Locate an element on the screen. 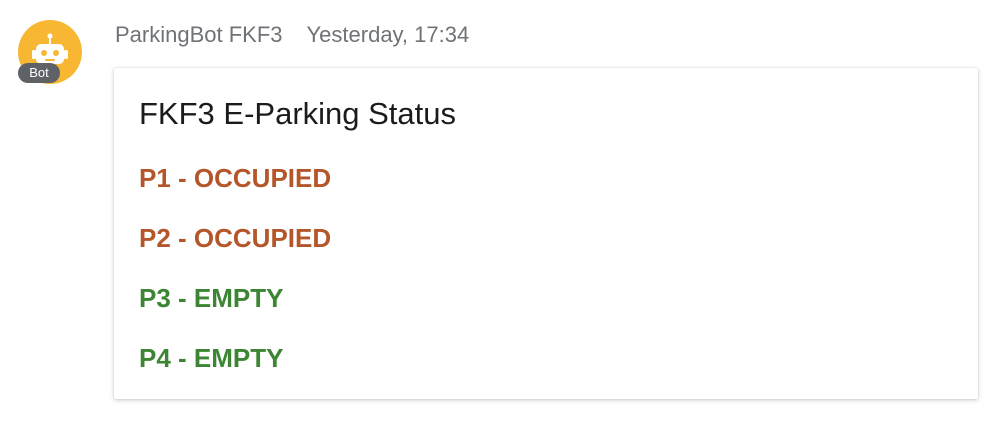 The height and width of the screenshot is (424, 1000). message-header: ParkingBot FKF3 Yesterday, 17:34 is located at coordinates (292, 35).